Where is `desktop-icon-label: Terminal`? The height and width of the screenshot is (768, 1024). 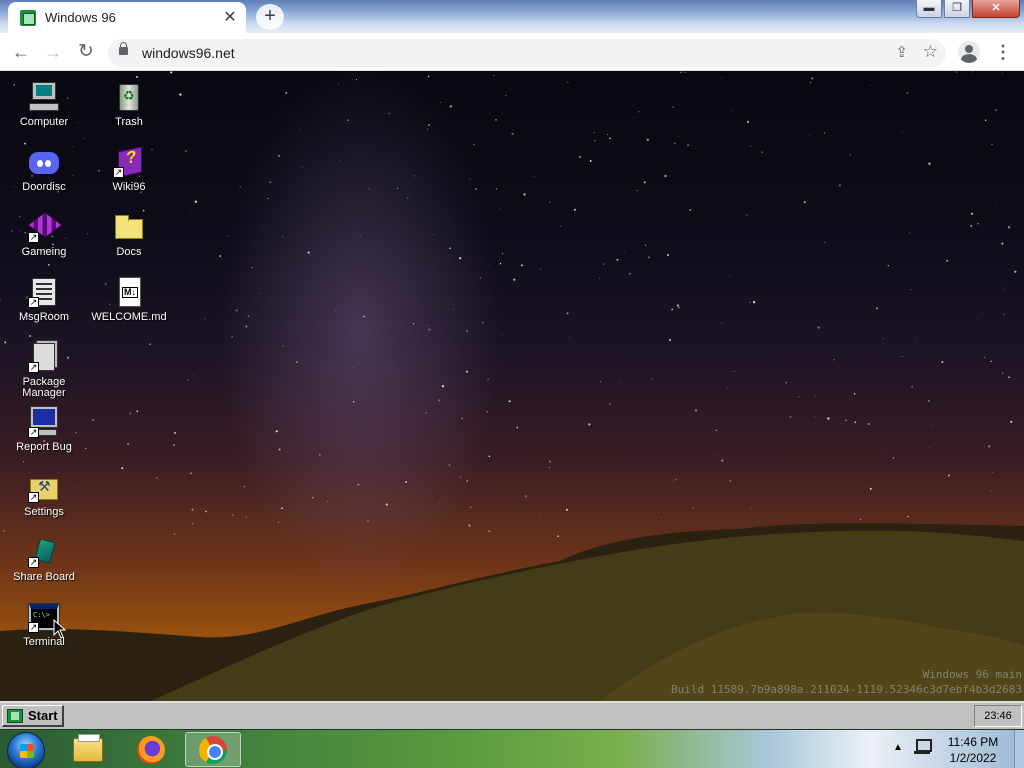 desktop-icon-label: Terminal is located at coordinates (44, 642).